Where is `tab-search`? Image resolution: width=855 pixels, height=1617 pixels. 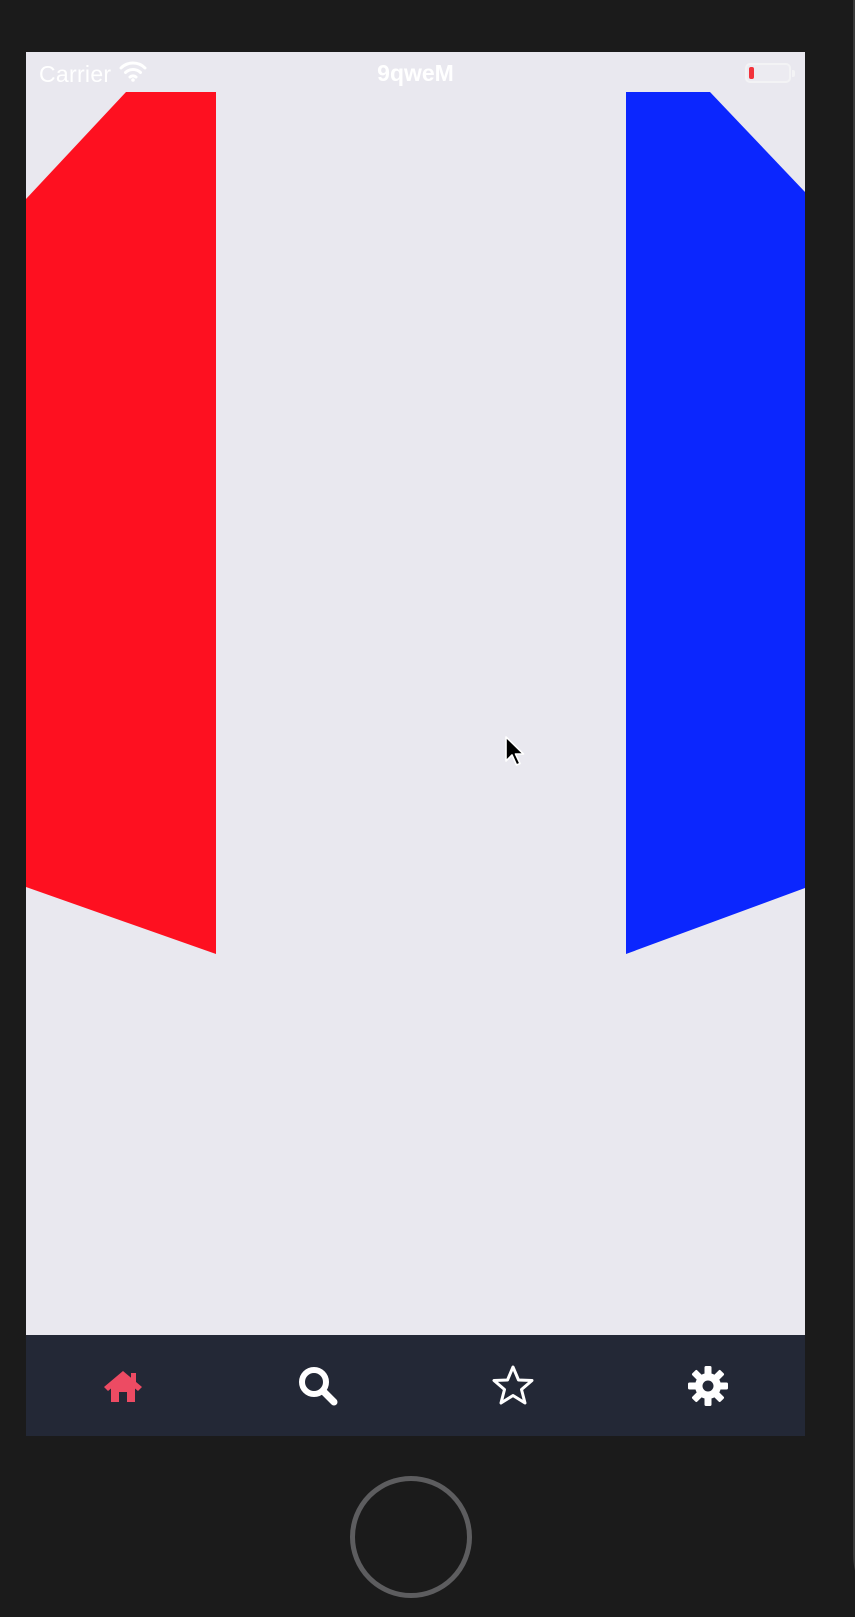
tab-search is located at coordinates (318, 1385).